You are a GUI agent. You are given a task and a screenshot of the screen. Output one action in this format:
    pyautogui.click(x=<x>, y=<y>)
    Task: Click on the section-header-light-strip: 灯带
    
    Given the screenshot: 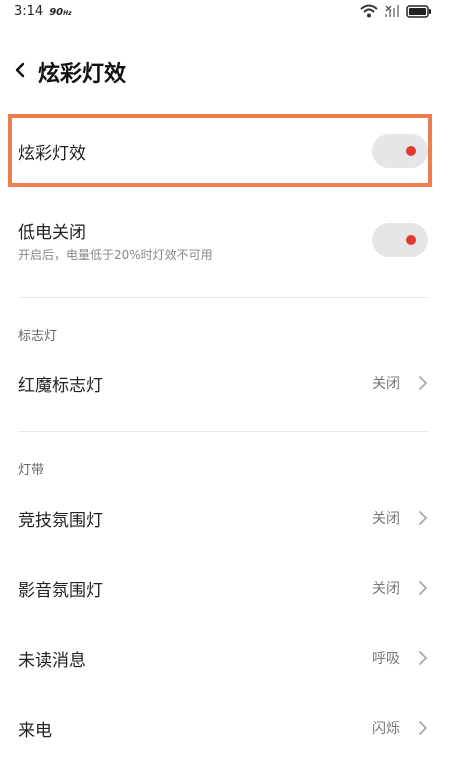 What is the action you would take?
    pyautogui.click(x=31, y=470)
    